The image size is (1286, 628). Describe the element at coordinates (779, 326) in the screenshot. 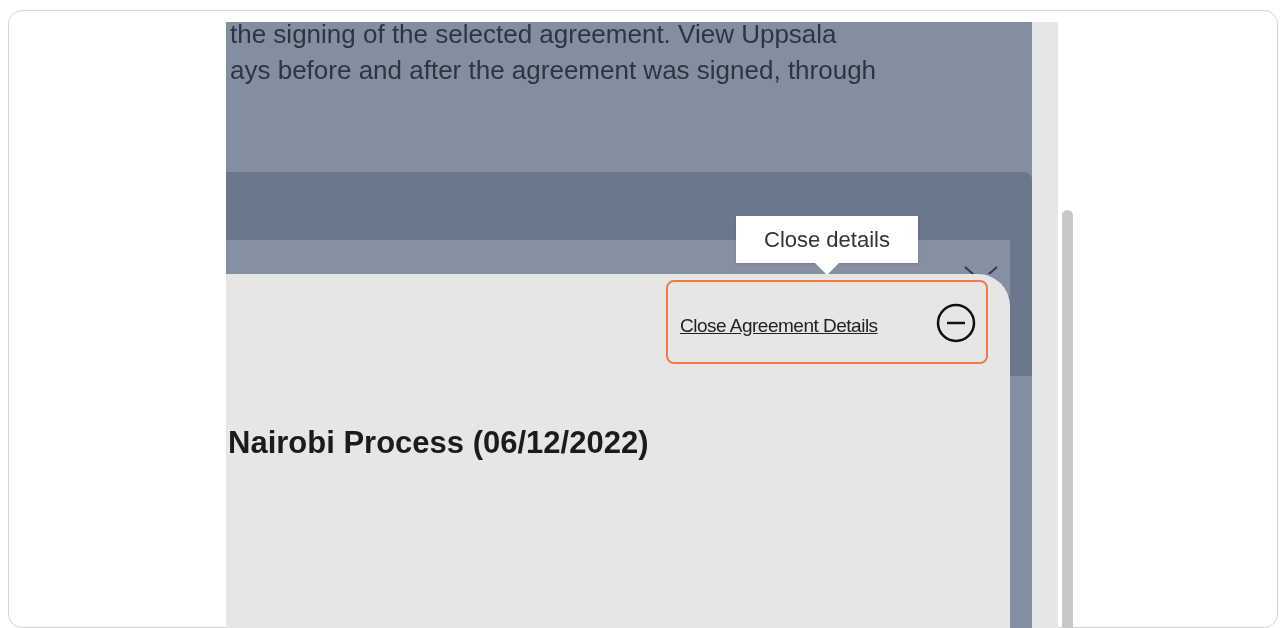

I see `close-details-link: Close Agreement Details` at that location.